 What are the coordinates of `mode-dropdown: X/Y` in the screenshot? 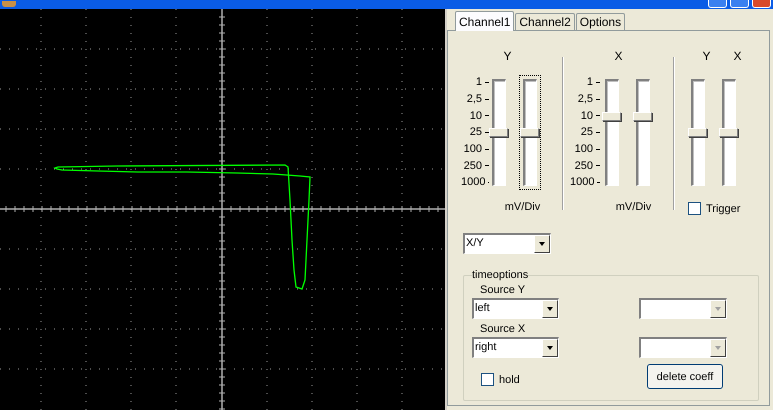 It's located at (507, 243).